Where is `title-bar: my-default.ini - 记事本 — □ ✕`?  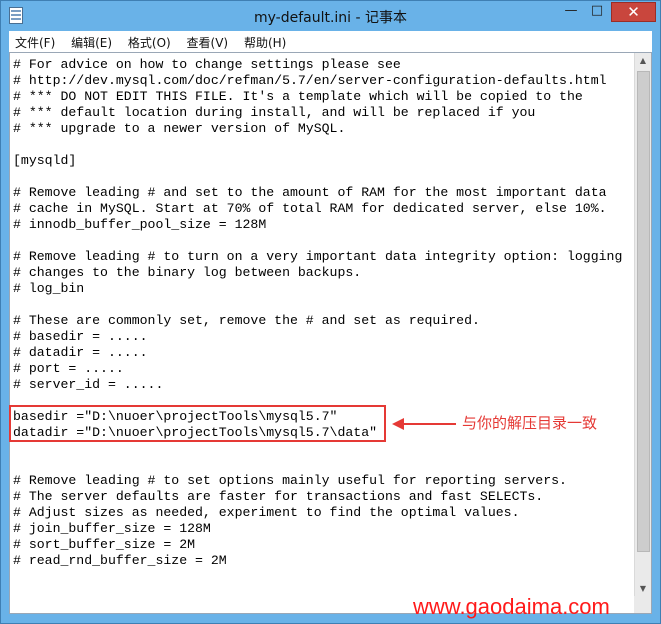
title-bar: my-default.ini - 记事本 — □ ✕ is located at coordinates (330, 16).